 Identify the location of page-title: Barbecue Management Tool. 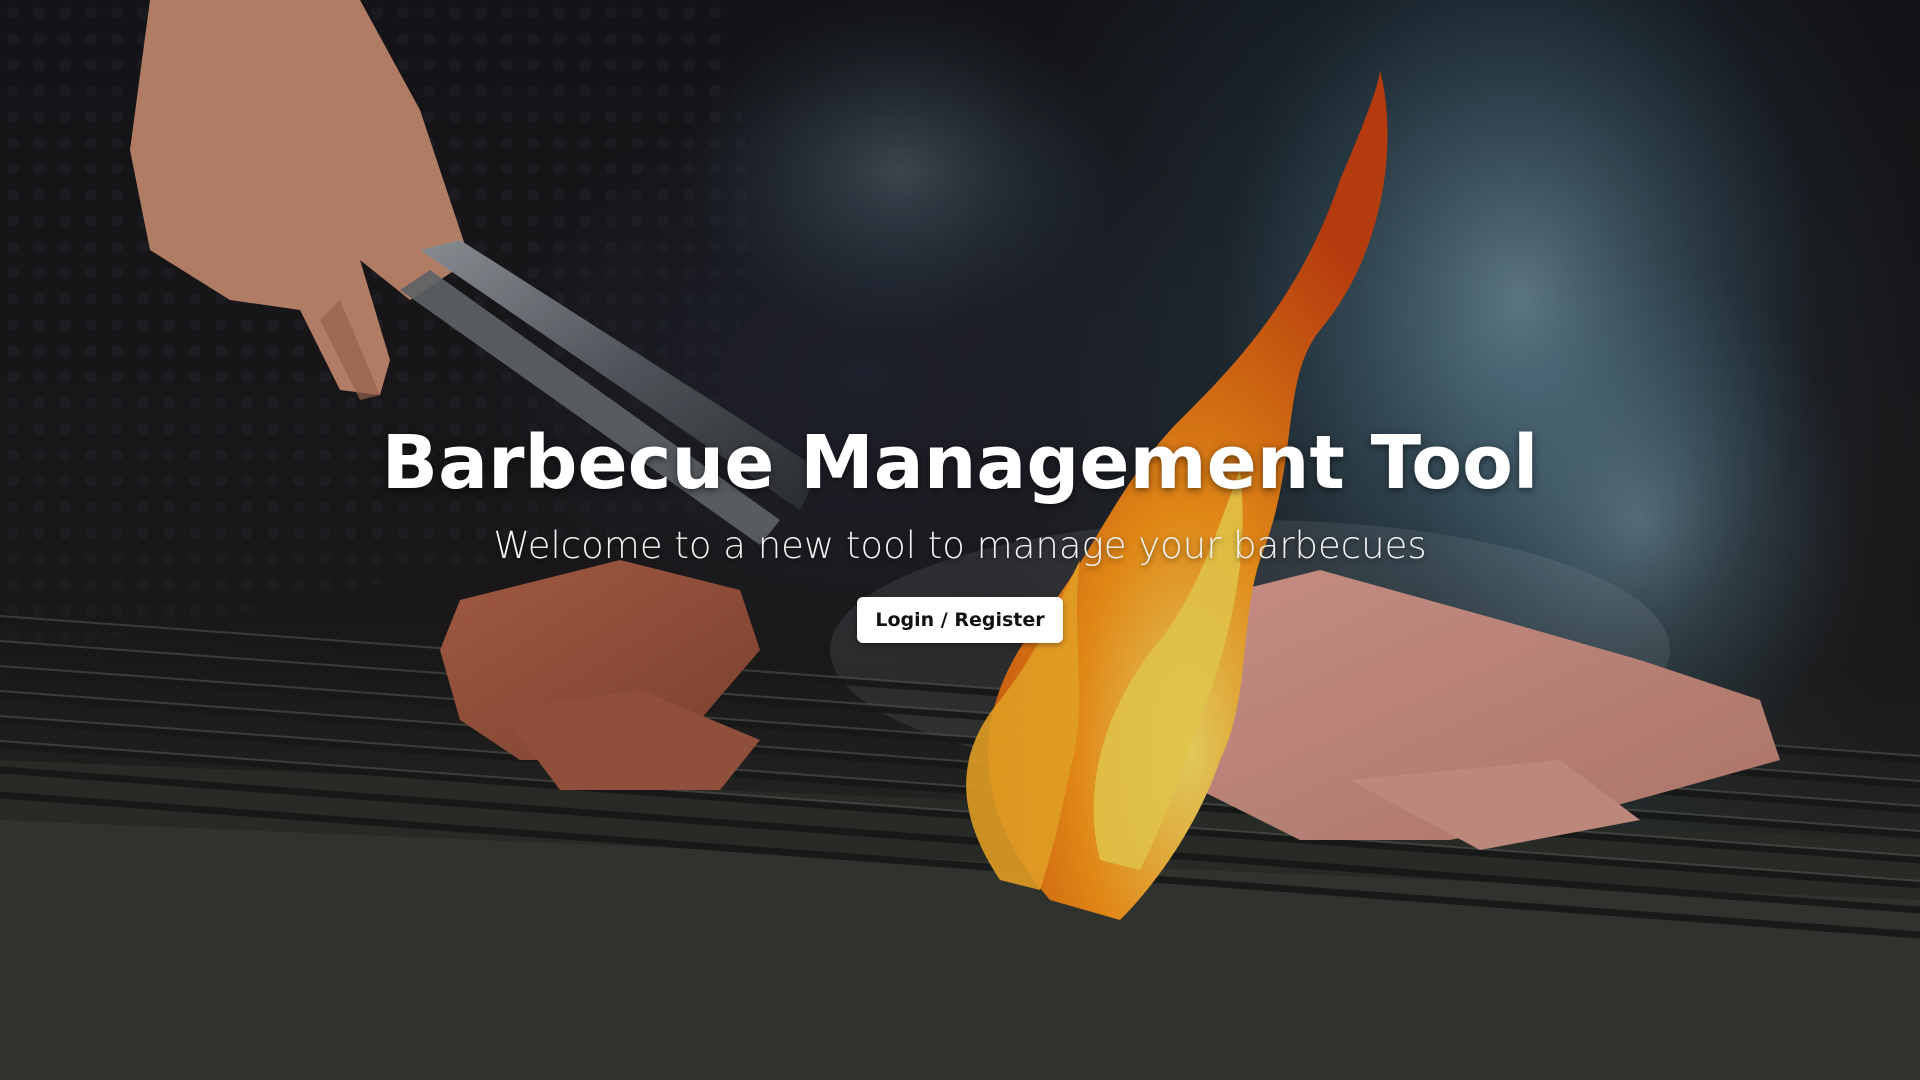
(960, 463).